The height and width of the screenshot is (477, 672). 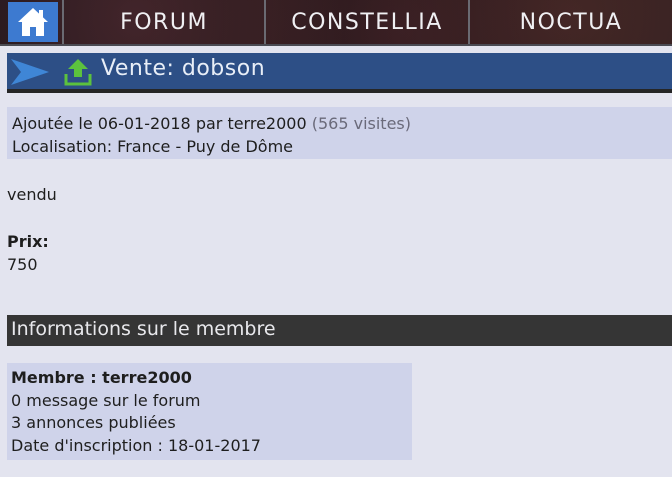 I want to click on location-text: Localisation: France - Puy de Dôme, so click(x=153, y=146).